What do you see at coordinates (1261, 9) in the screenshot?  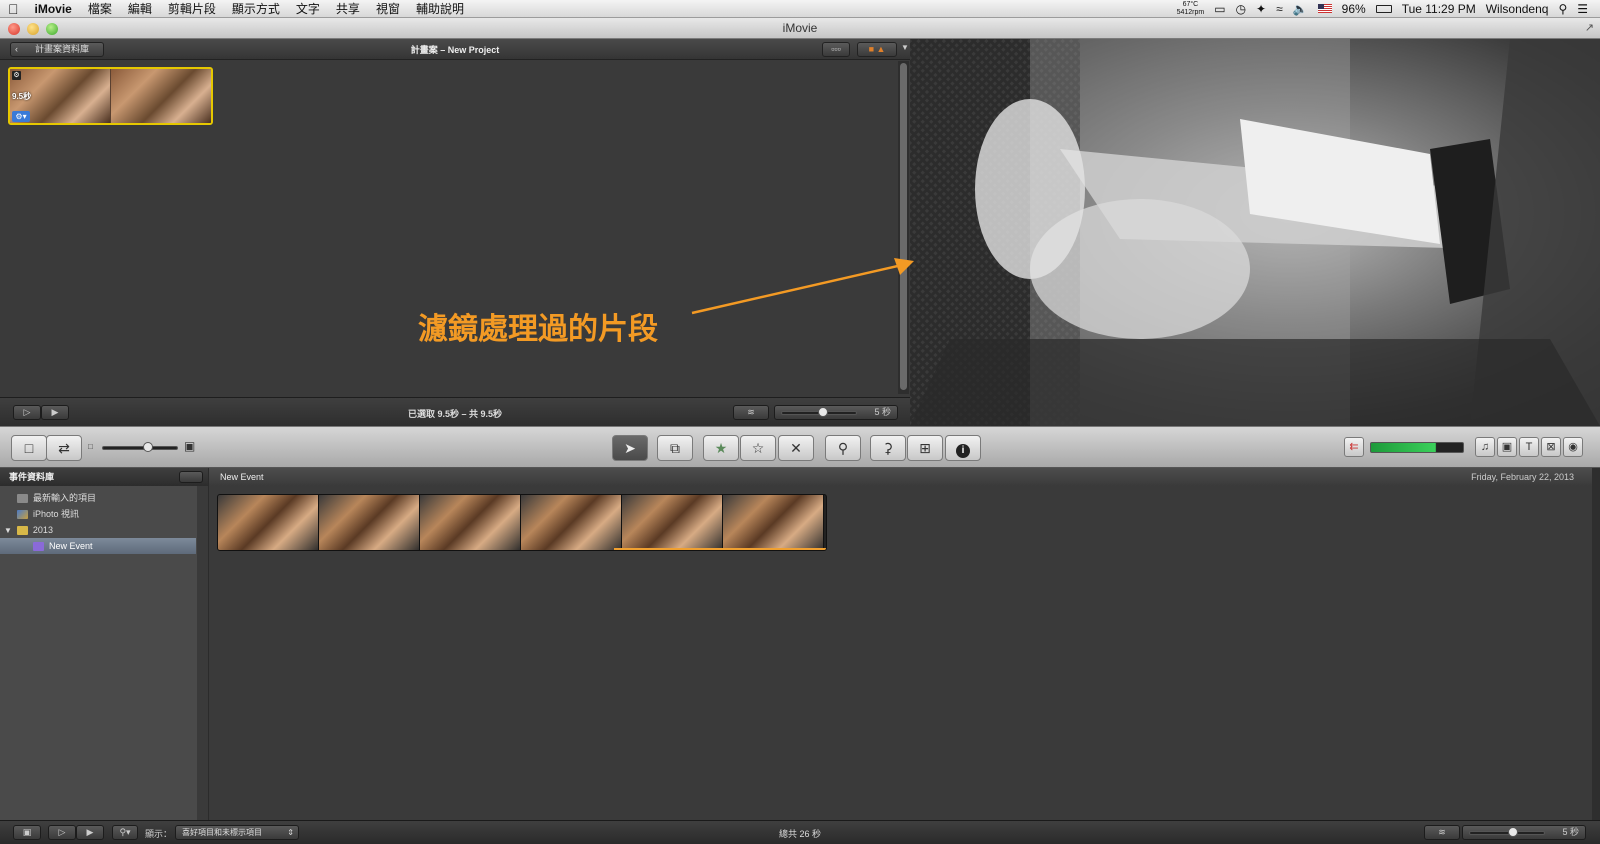 I see `bluetooth-icon: ✦` at bounding box center [1261, 9].